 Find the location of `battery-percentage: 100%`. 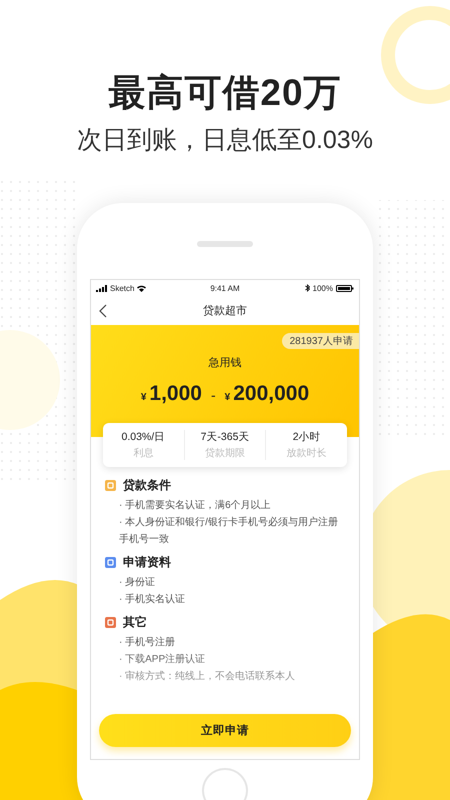

battery-percentage: 100% is located at coordinates (322, 288).